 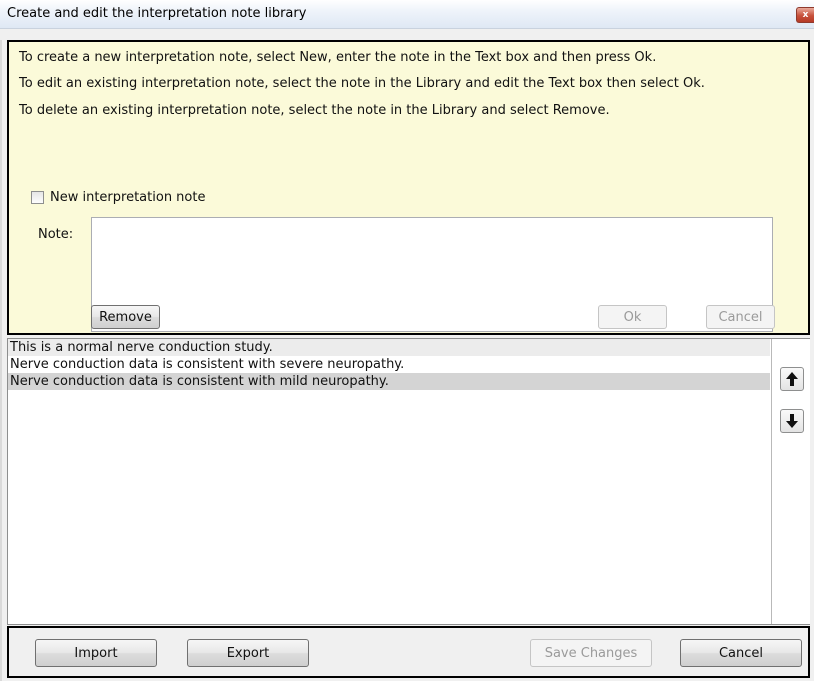 I want to click on ok-button: Ok, so click(x=632, y=317).